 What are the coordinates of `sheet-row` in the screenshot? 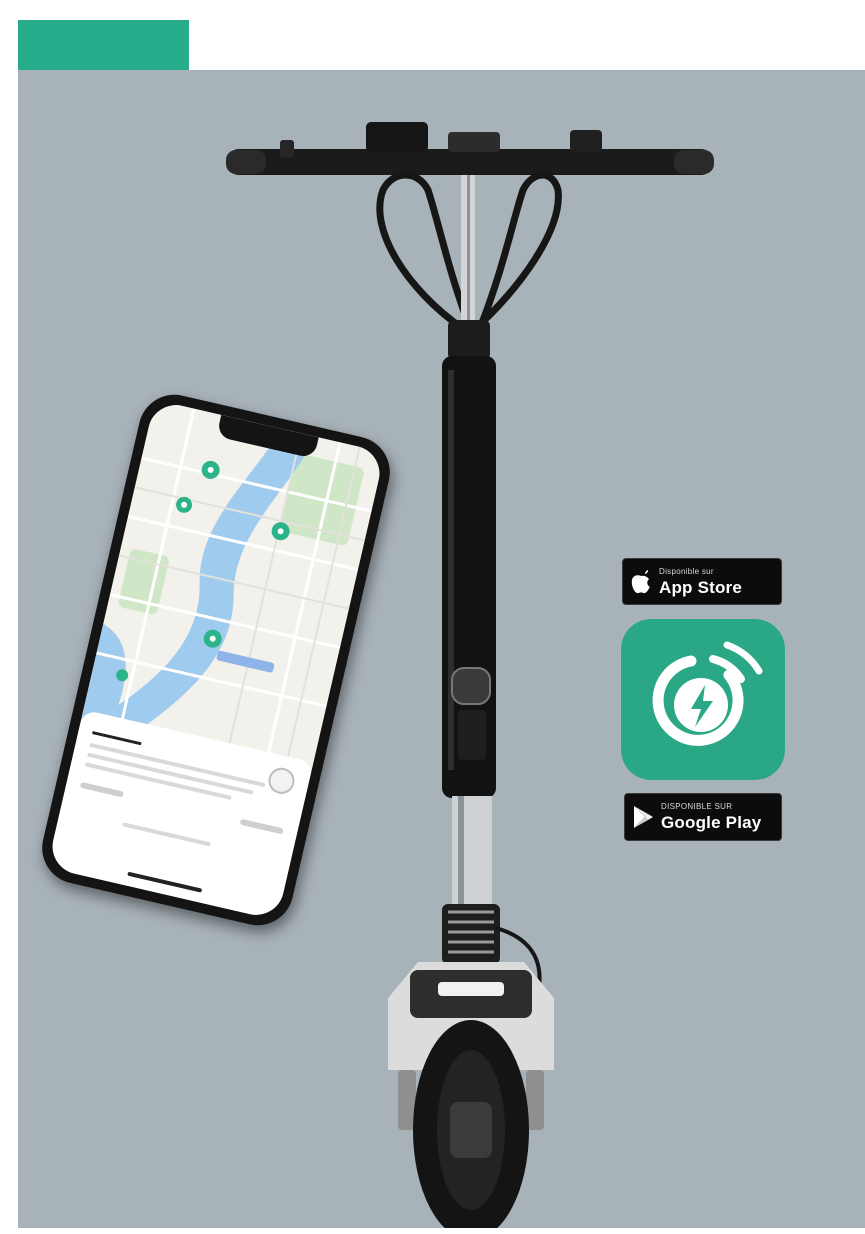 It's located at (181, 808).